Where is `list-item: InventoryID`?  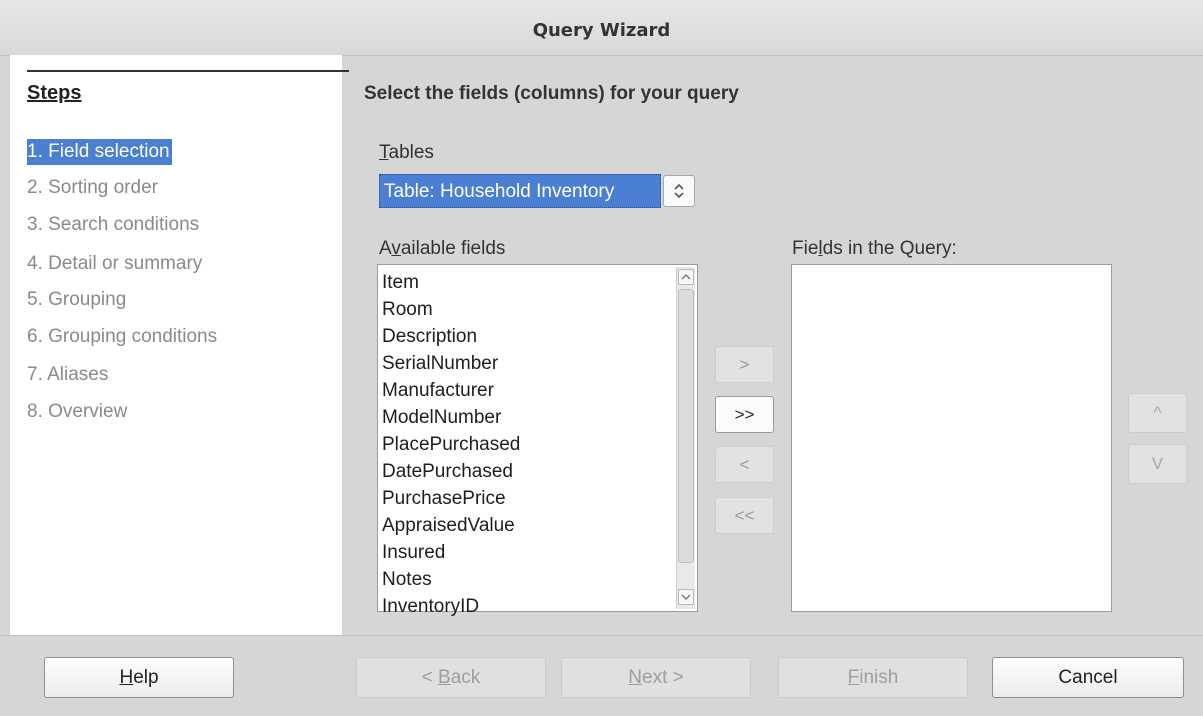 list-item: InventoryID is located at coordinates (451, 606).